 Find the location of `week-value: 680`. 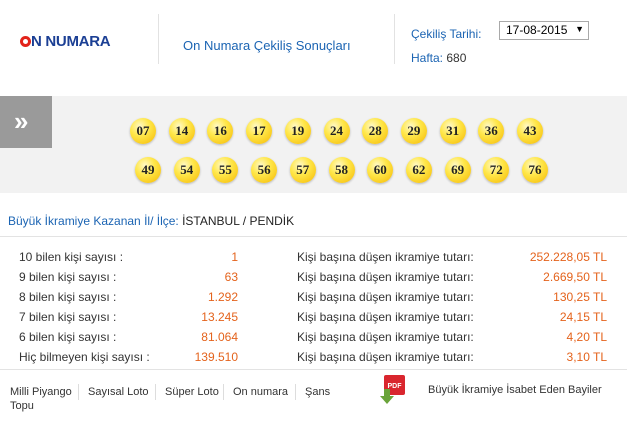

week-value: 680 is located at coordinates (456, 58).